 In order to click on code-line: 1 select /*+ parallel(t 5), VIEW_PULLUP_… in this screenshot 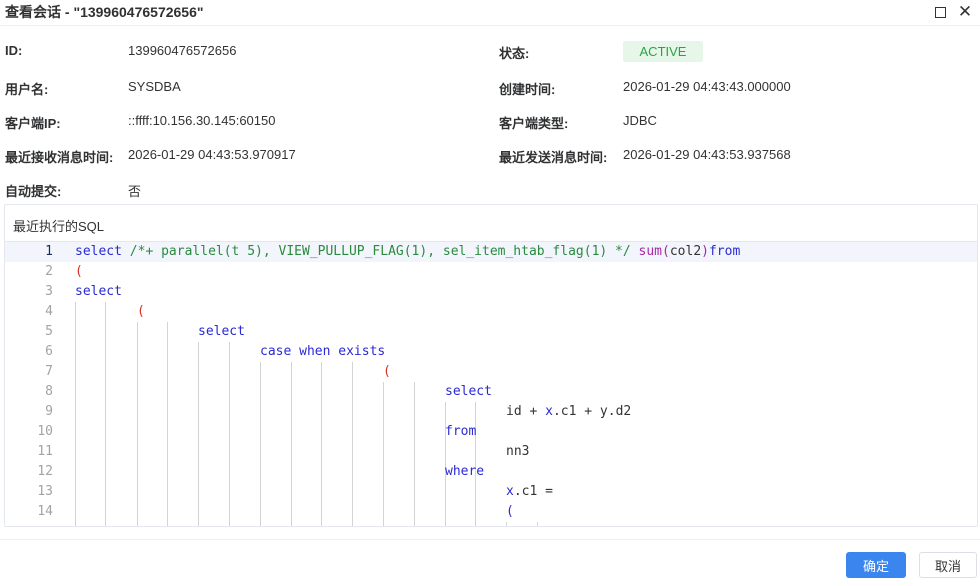, I will do `click(491, 252)`.